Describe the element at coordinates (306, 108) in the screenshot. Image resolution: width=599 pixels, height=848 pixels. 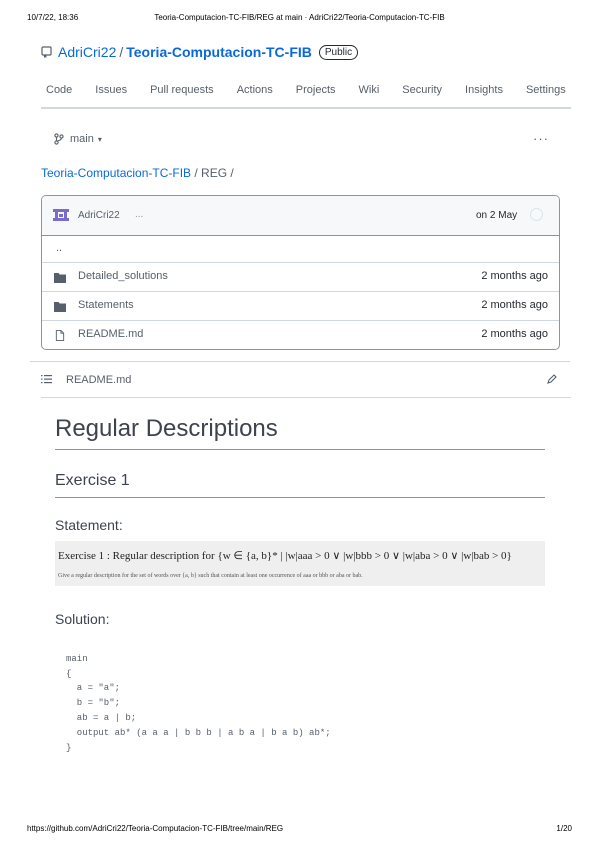
I see `tabs-divider` at that location.